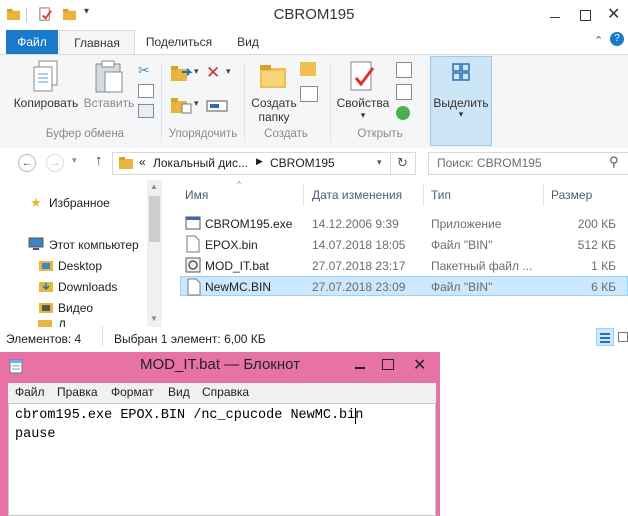 The height and width of the screenshot is (516, 628). I want to click on nav-scrollbar: ▲ ▼, so click(154, 253).